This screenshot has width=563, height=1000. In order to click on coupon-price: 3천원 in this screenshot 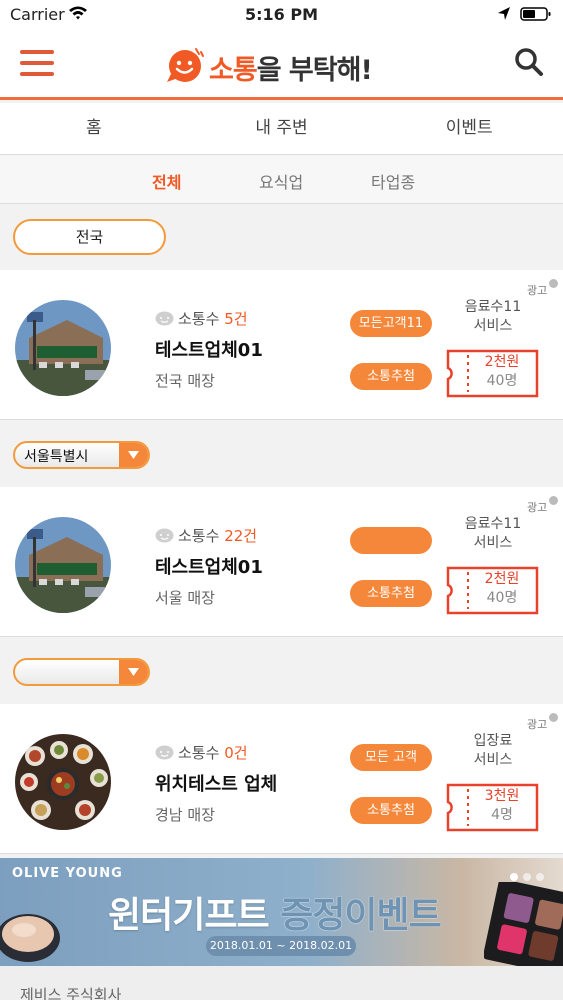, I will do `click(502, 796)`.